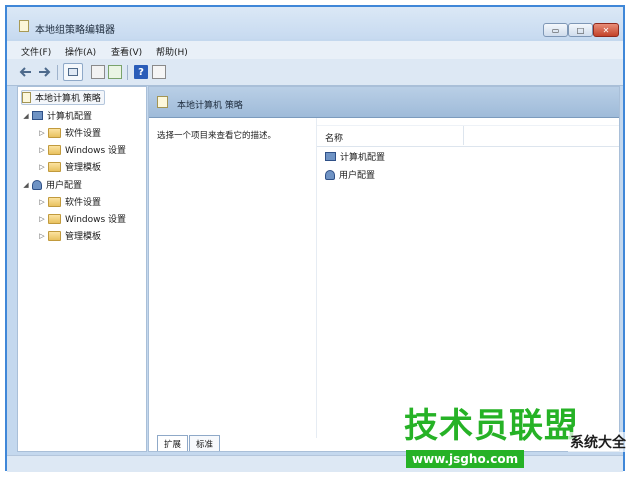 Image resolution: width=632 pixels, height=479 pixels. I want to click on toolbar: ?, so click(315, 72).